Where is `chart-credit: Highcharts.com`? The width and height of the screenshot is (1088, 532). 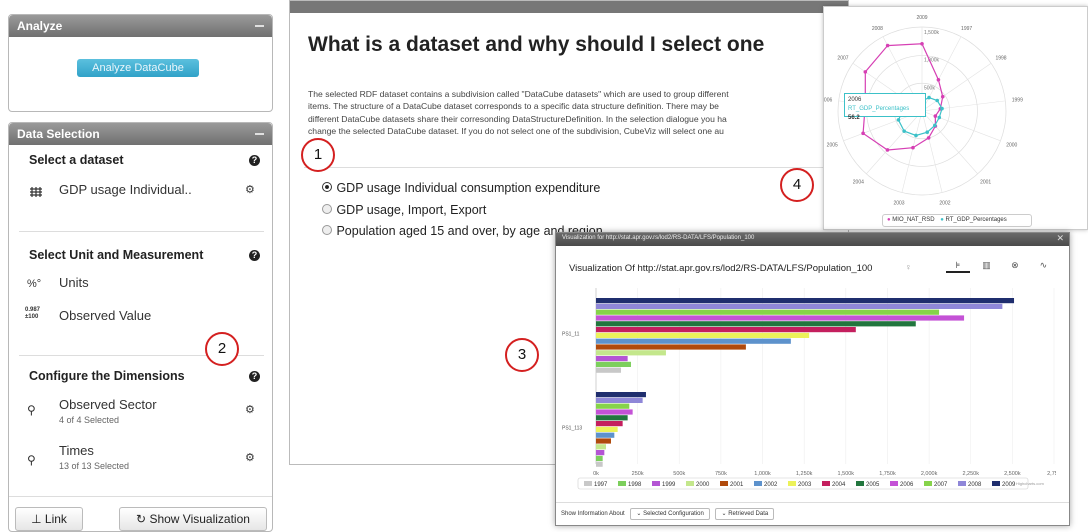
chart-credit: Highcharts.com is located at coordinates (1030, 483).